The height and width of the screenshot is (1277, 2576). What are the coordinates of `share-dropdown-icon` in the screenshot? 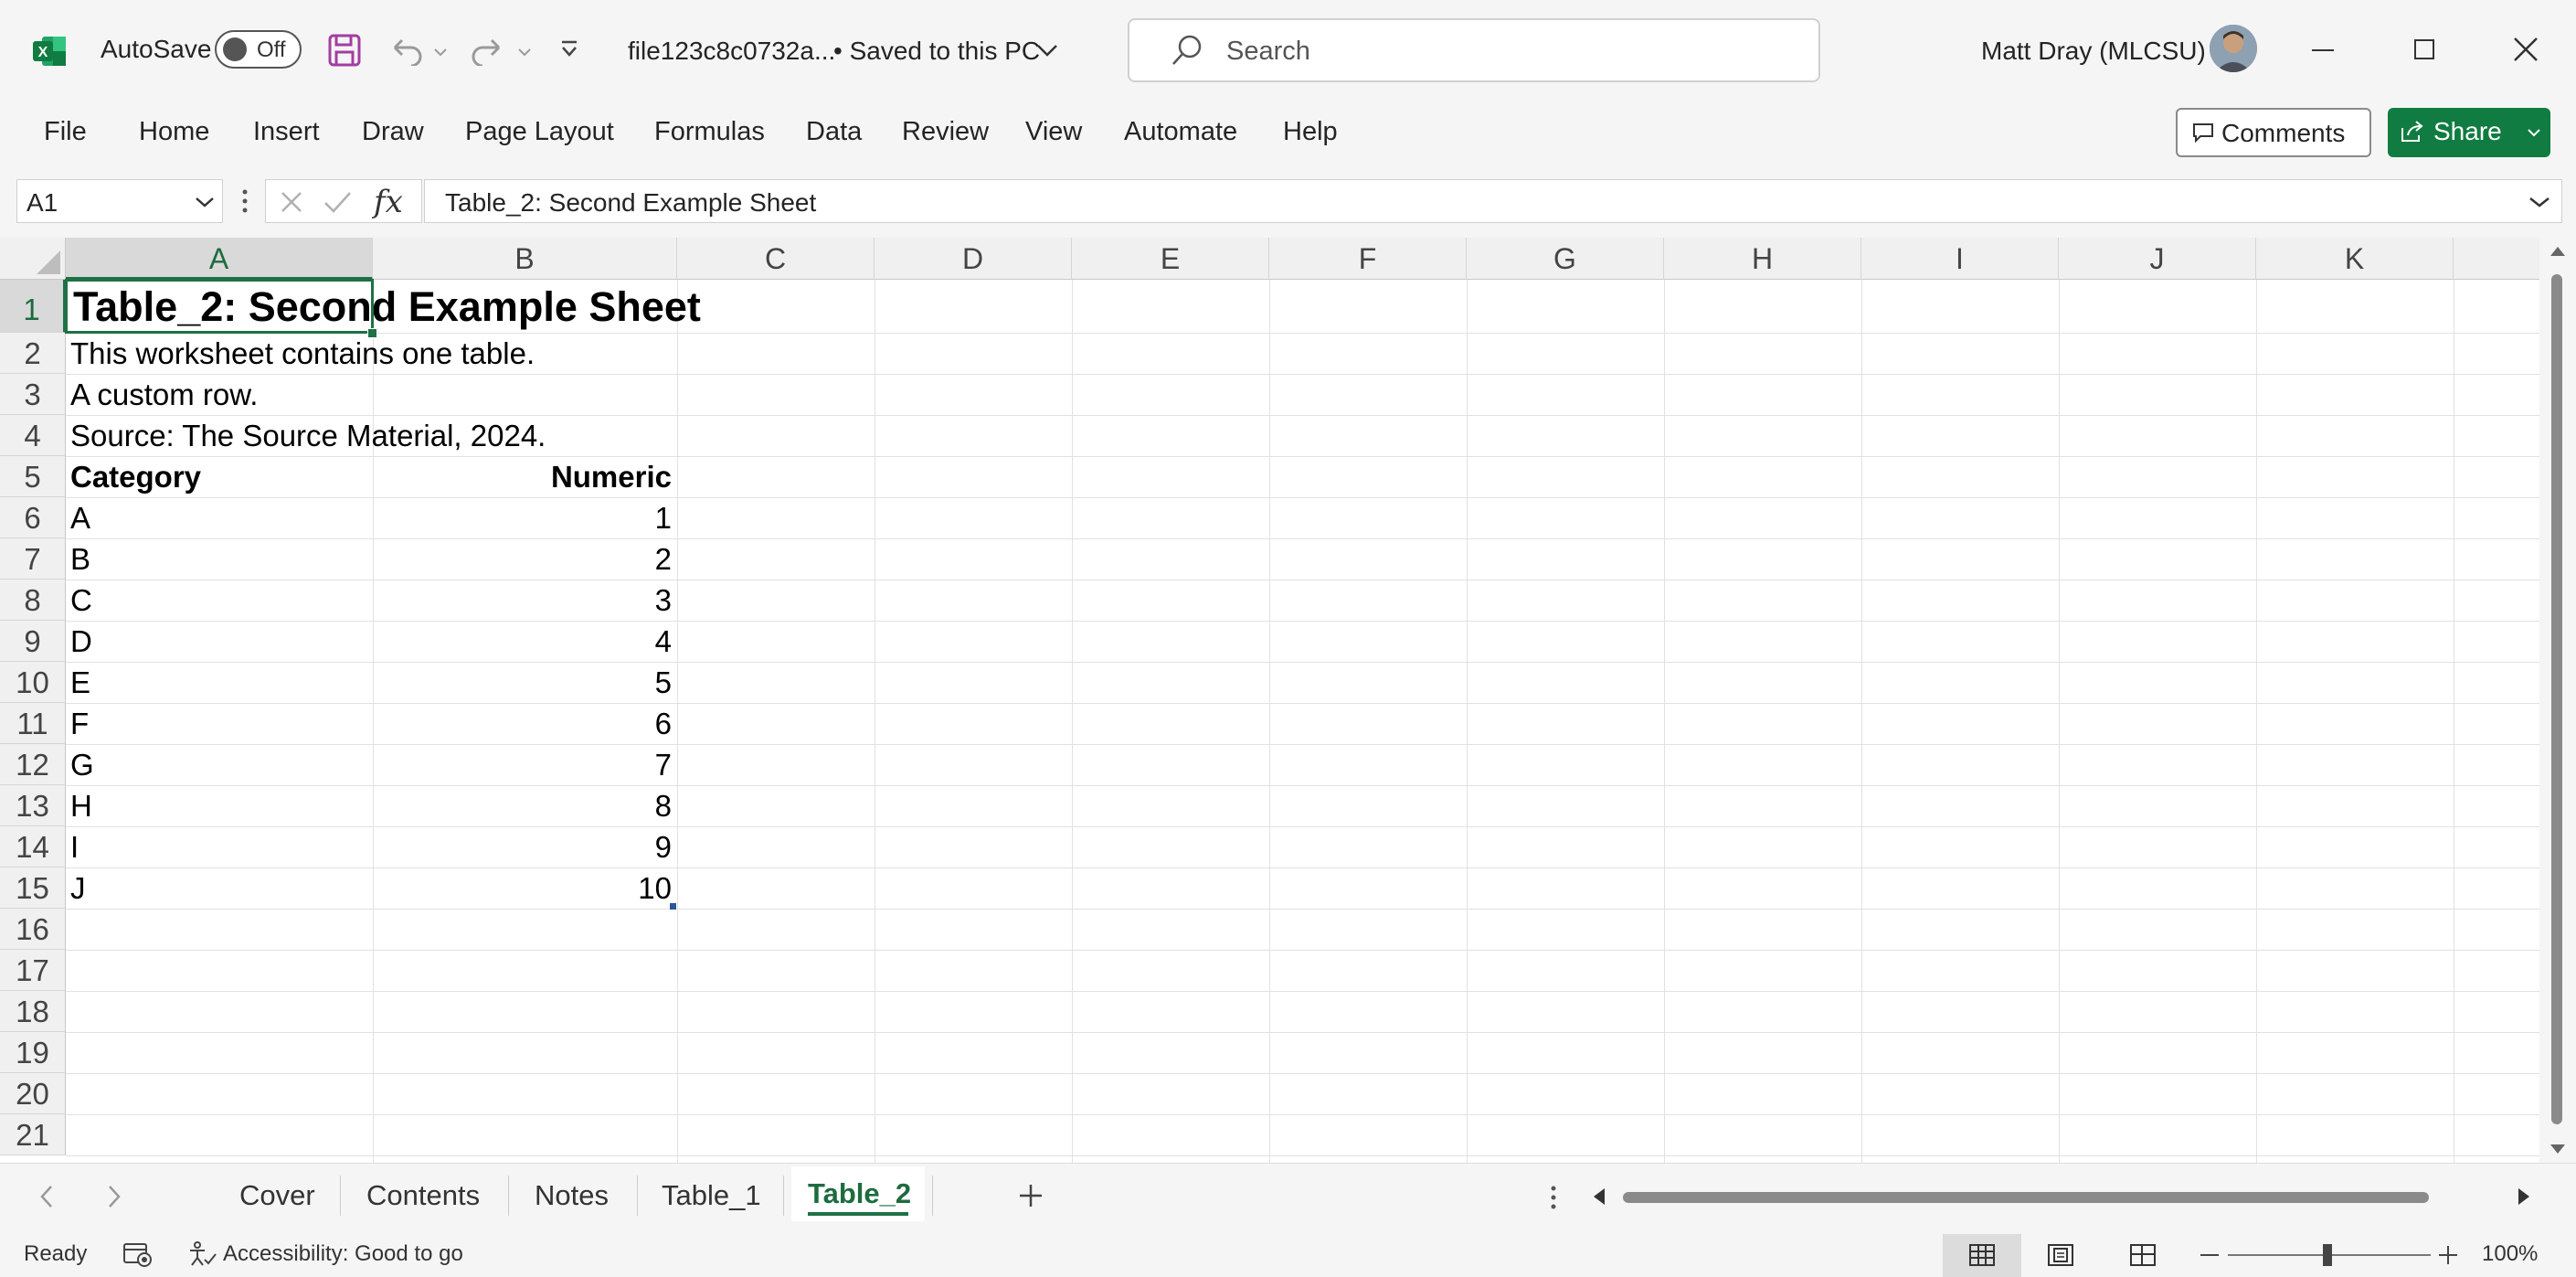 It's located at (2534, 132).